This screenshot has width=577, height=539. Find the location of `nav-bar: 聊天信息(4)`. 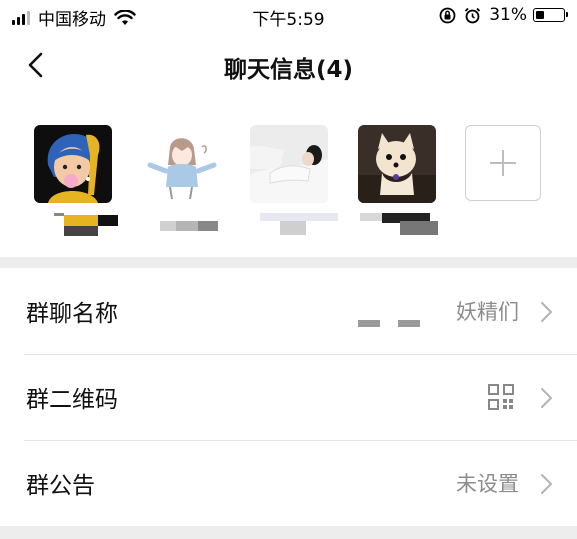

nav-bar: 聊天信息(4) is located at coordinates (288, 66).